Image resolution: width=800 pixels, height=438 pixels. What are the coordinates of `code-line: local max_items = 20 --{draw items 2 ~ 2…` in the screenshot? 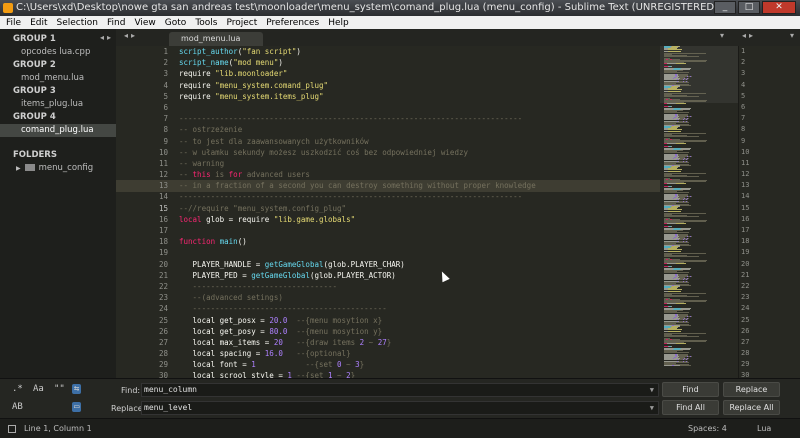 It's located at (419, 342).